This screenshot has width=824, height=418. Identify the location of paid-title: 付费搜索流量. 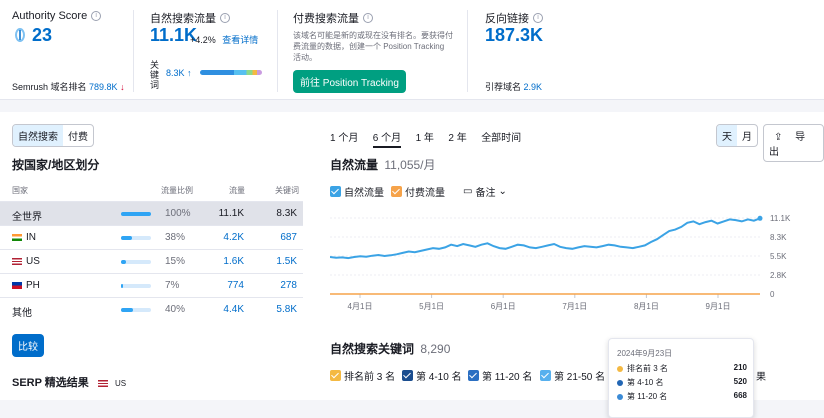
(326, 19).